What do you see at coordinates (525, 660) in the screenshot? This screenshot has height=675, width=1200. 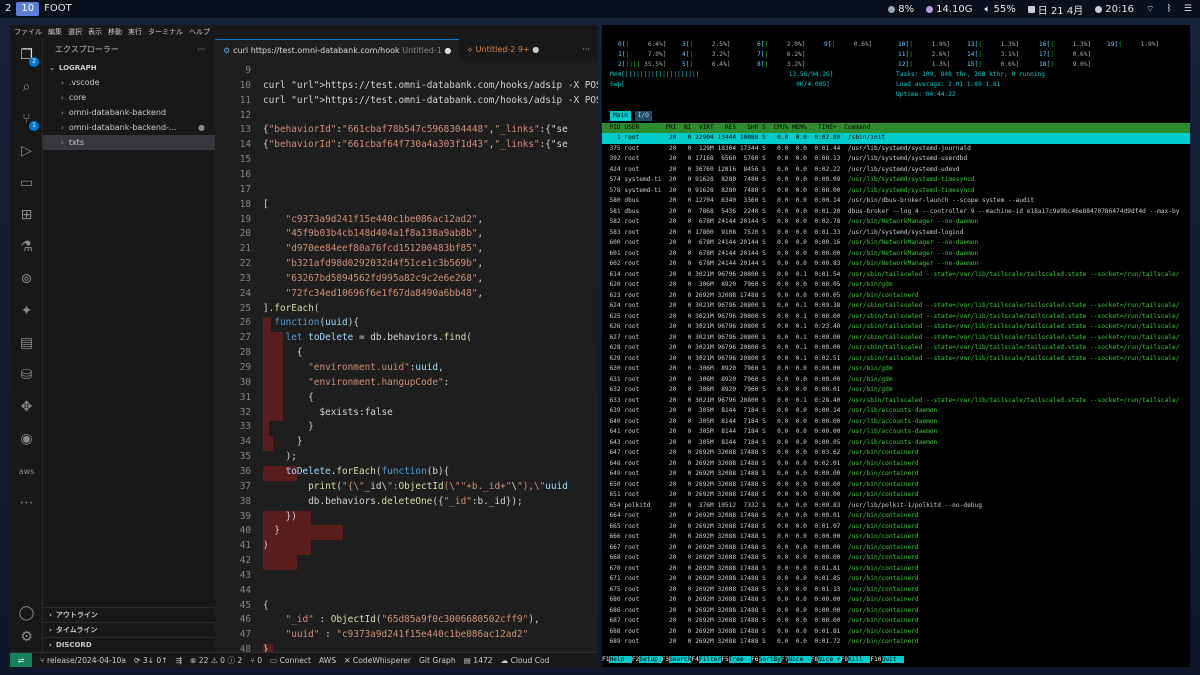 I see `cloud-code-button: ☁ Cloud Cod` at bounding box center [525, 660].